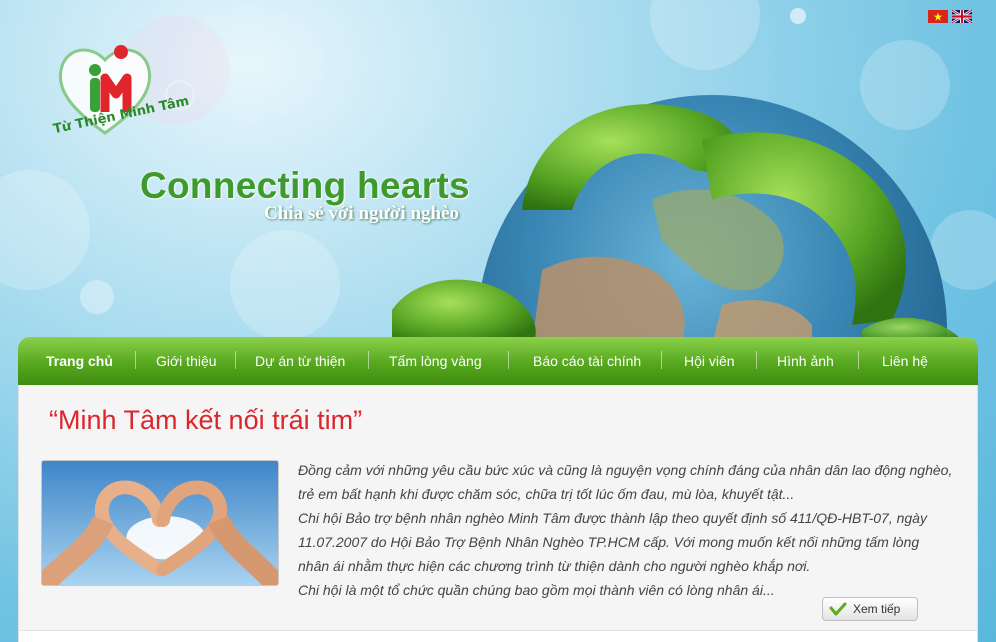  Describe the element at coordinates (838, 609) in the screenshot. I see `checkmark-icon` at that location.